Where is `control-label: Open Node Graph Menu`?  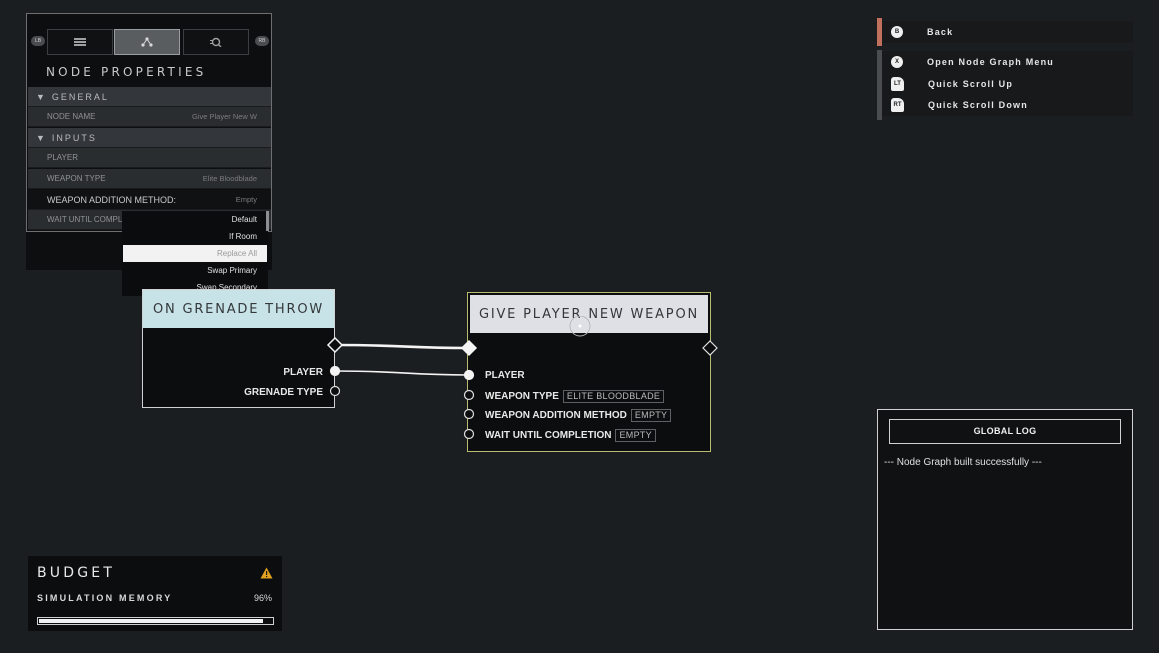 control-label: Open Node Graph Menu is located at coordinates (991, 62).